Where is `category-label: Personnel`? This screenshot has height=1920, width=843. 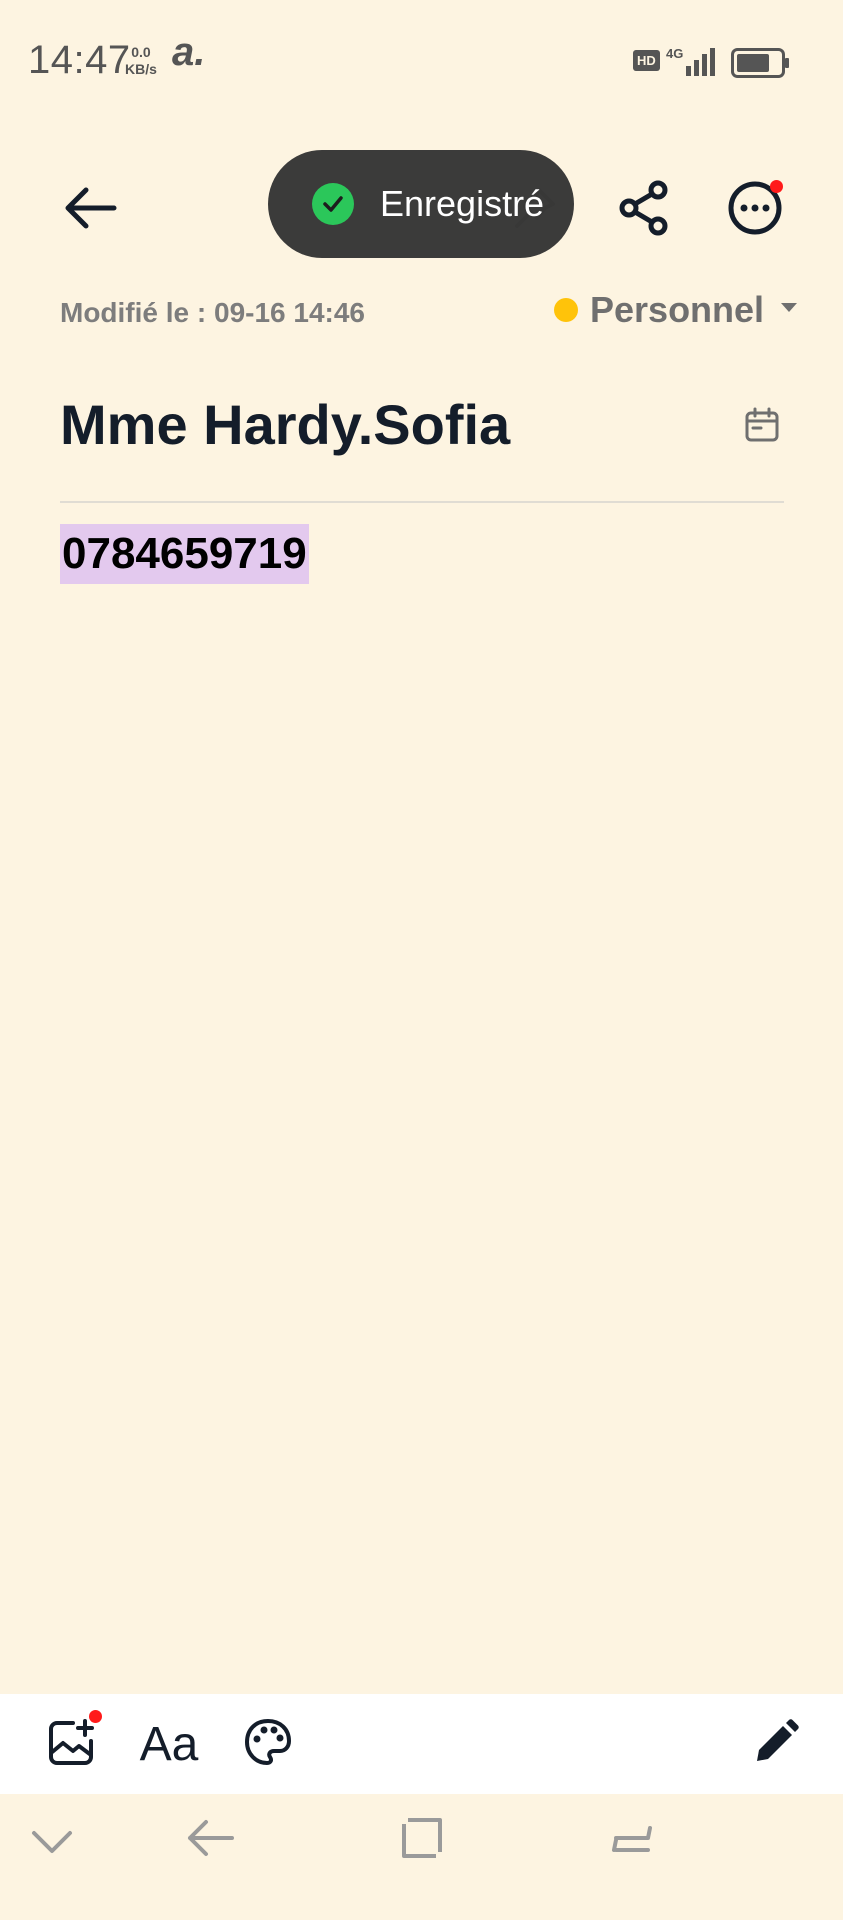
category-label: Personnel is located at coordinates (677, 309).